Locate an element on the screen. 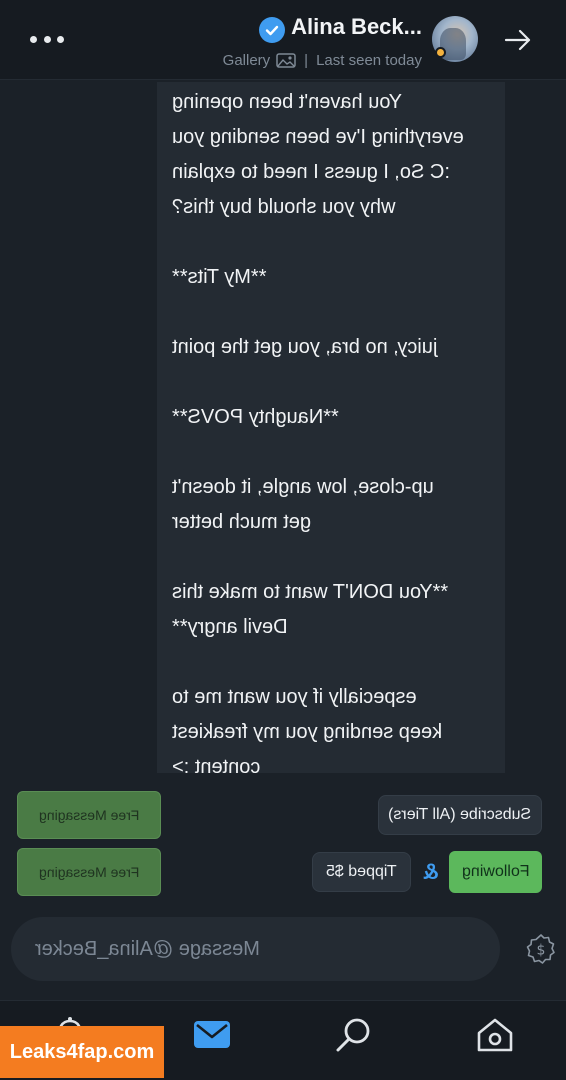  following-label: Following is located at coordinates (495, 871).